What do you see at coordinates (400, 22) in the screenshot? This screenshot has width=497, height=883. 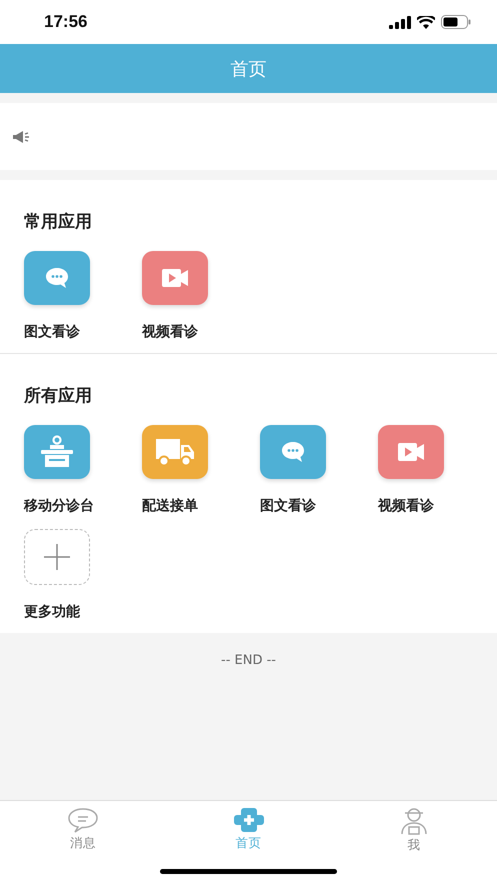 I see `signal-icon` at bounding box center [400, 22].